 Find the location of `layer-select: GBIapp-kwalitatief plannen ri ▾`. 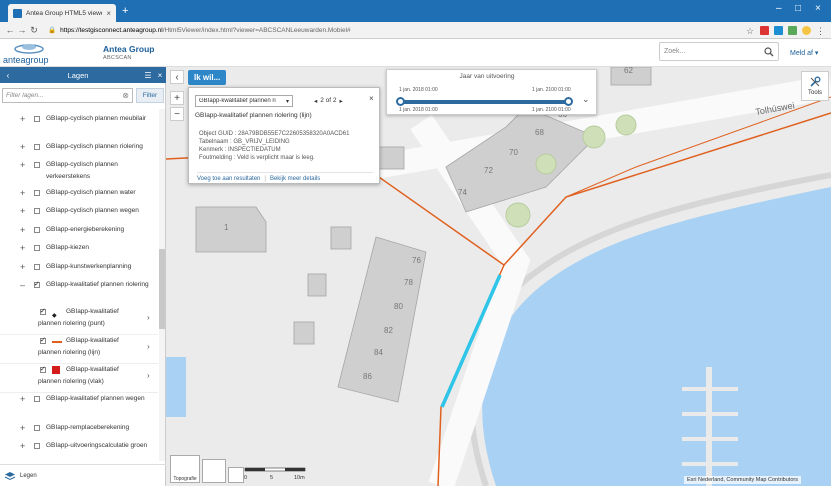

layer-select: GBIapp-kwalitatief plannen ri ▾ is located at coordinates (244, 101).